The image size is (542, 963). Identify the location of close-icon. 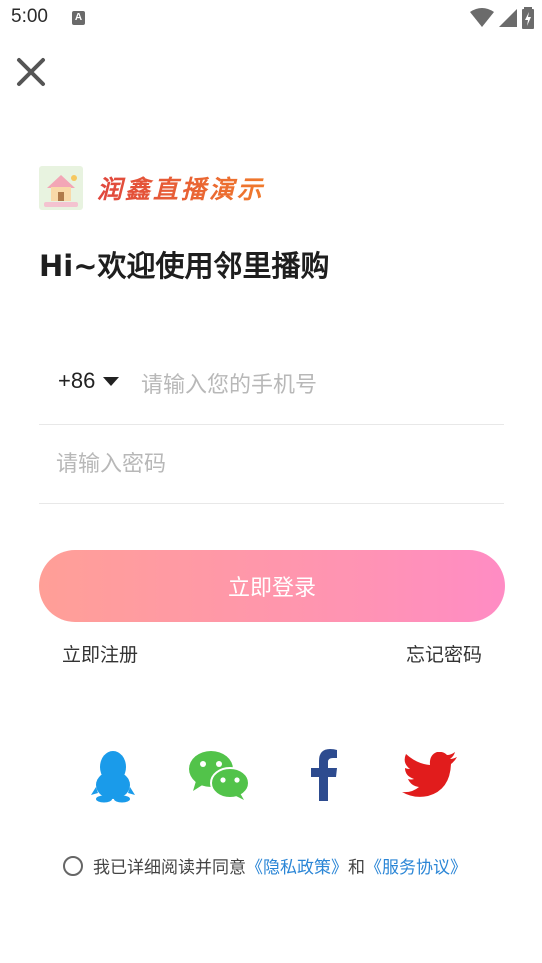
(31, 72).